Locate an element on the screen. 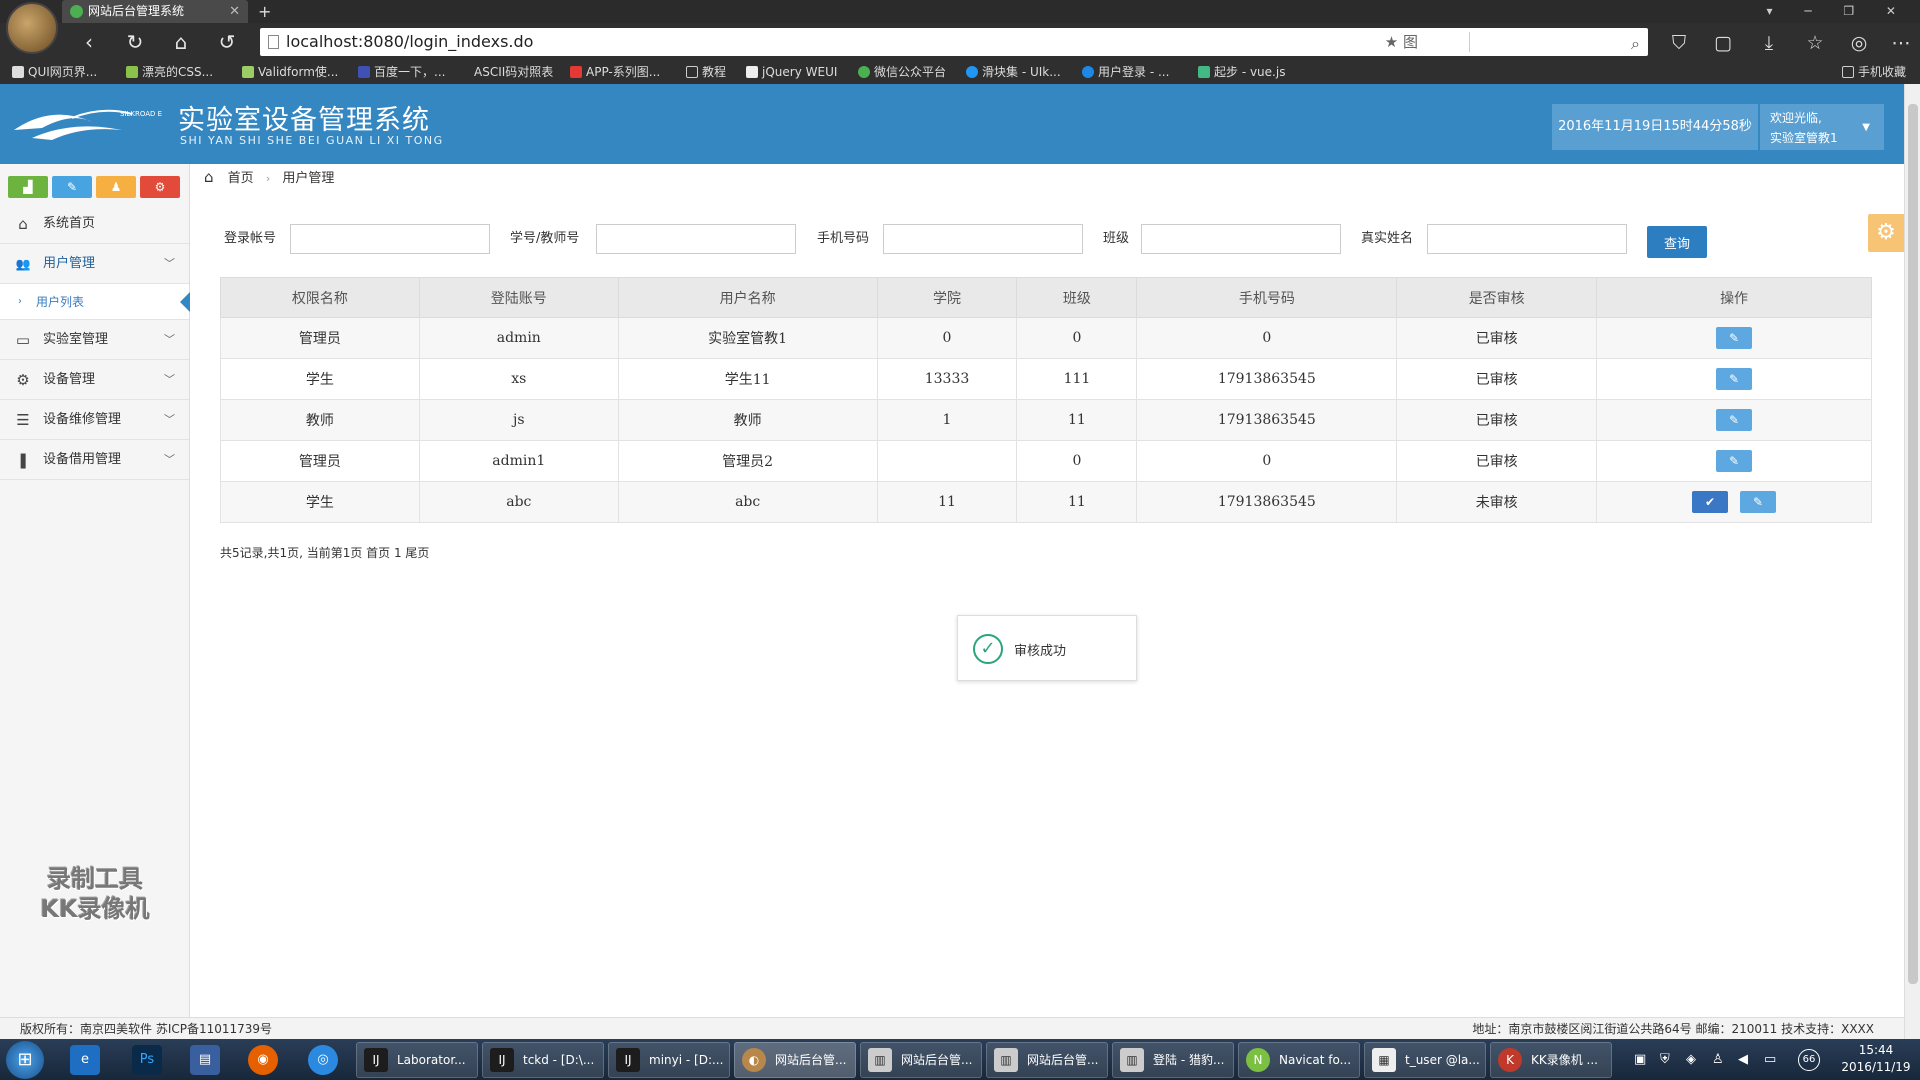 The image size is (1920, 1080). bookmark-item: 微信公众平台 is located at coordinates (902, 72).